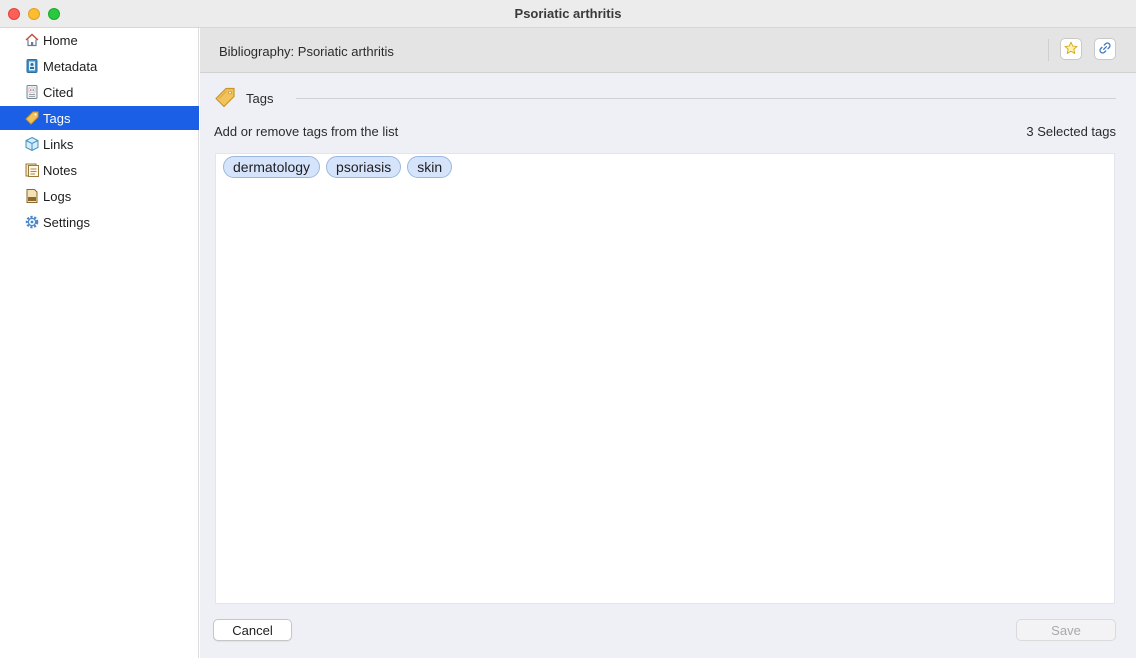 The width and height of the screenshot is (1136, 658). What do you see at coordinates (70, 66) in the screenshot?
I see `sidebar-item-label: Metadata` at bounding box center [70, 66].